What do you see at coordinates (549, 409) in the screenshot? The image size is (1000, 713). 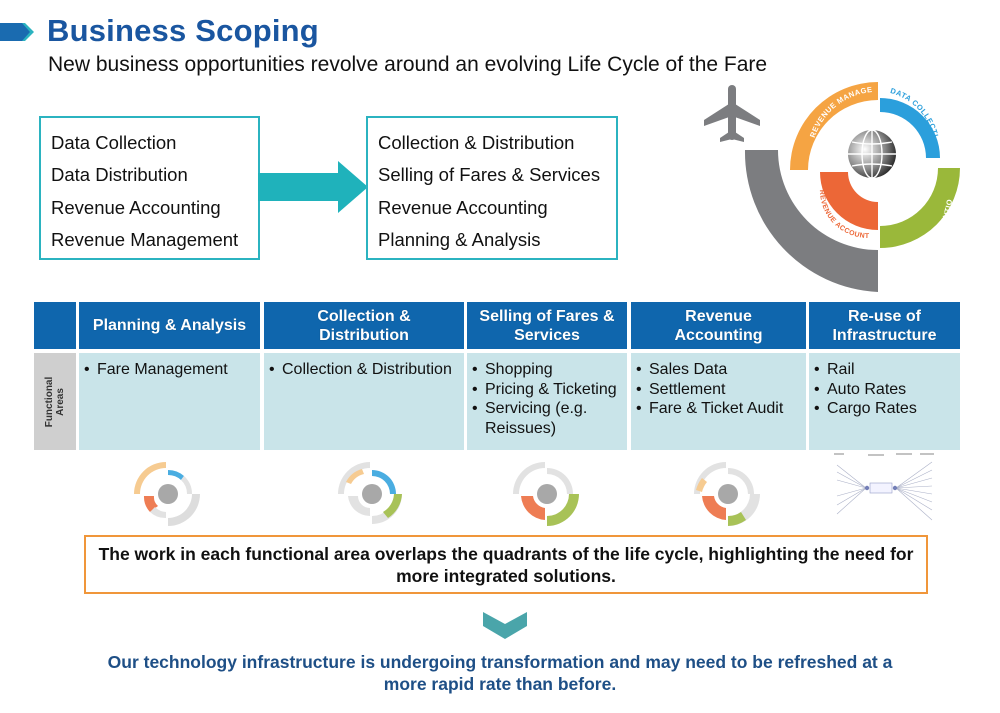 I see `list-item: Servicing (e.g.` at bounding box center [549, 409].